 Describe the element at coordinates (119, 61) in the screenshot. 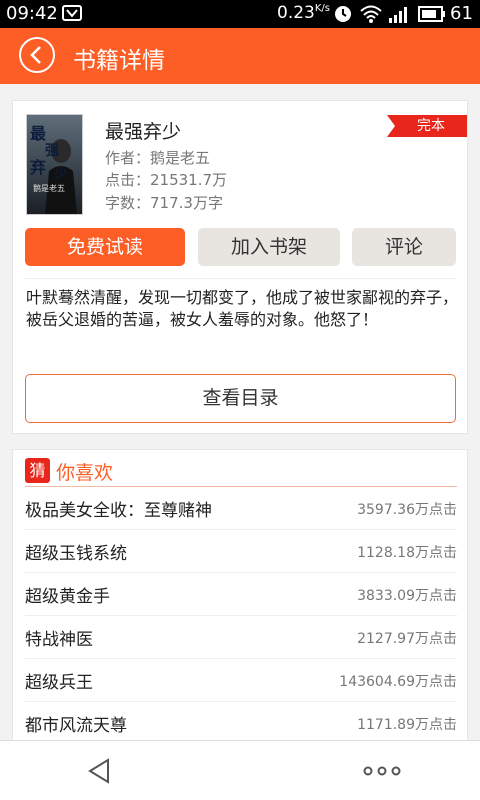

I see `page-title: 书籍详情` at that location.